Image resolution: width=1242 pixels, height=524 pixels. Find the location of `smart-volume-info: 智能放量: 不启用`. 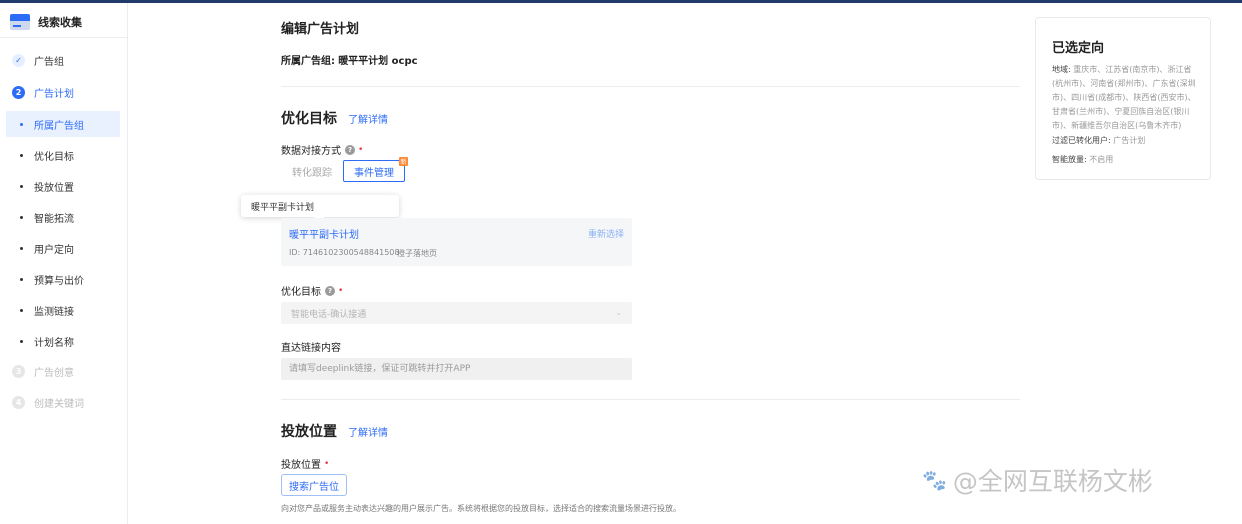

smart-volume-info: 智能放量: 不启用 is located at coordinates (1082, 159).